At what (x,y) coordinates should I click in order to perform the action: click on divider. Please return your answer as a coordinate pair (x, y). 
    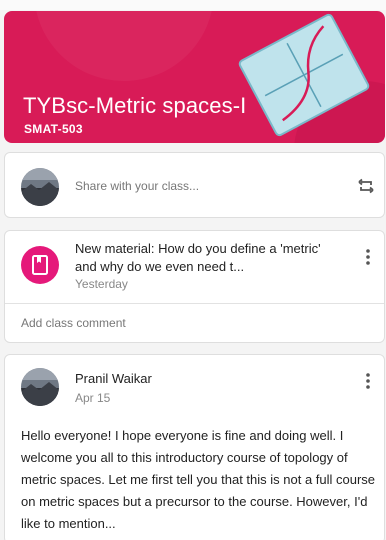
    Looking at the image, I should click on (194, 303).